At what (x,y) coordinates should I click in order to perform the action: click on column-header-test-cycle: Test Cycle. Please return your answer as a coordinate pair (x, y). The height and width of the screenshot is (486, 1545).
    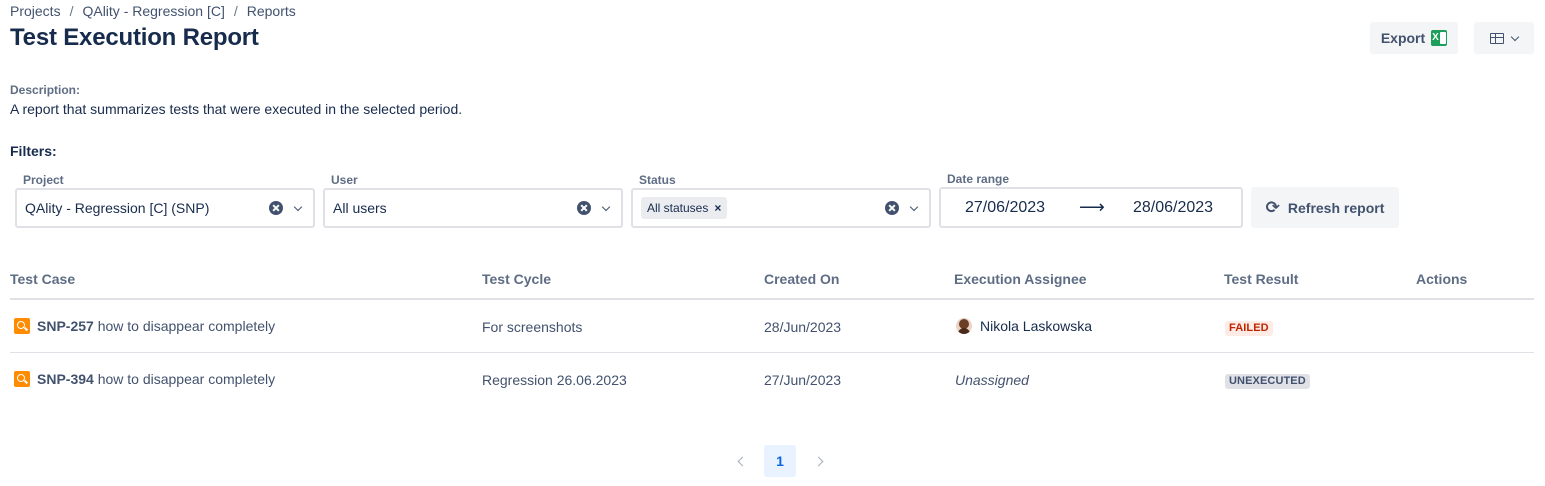
    Looking at the image, I should click on (516, 279).